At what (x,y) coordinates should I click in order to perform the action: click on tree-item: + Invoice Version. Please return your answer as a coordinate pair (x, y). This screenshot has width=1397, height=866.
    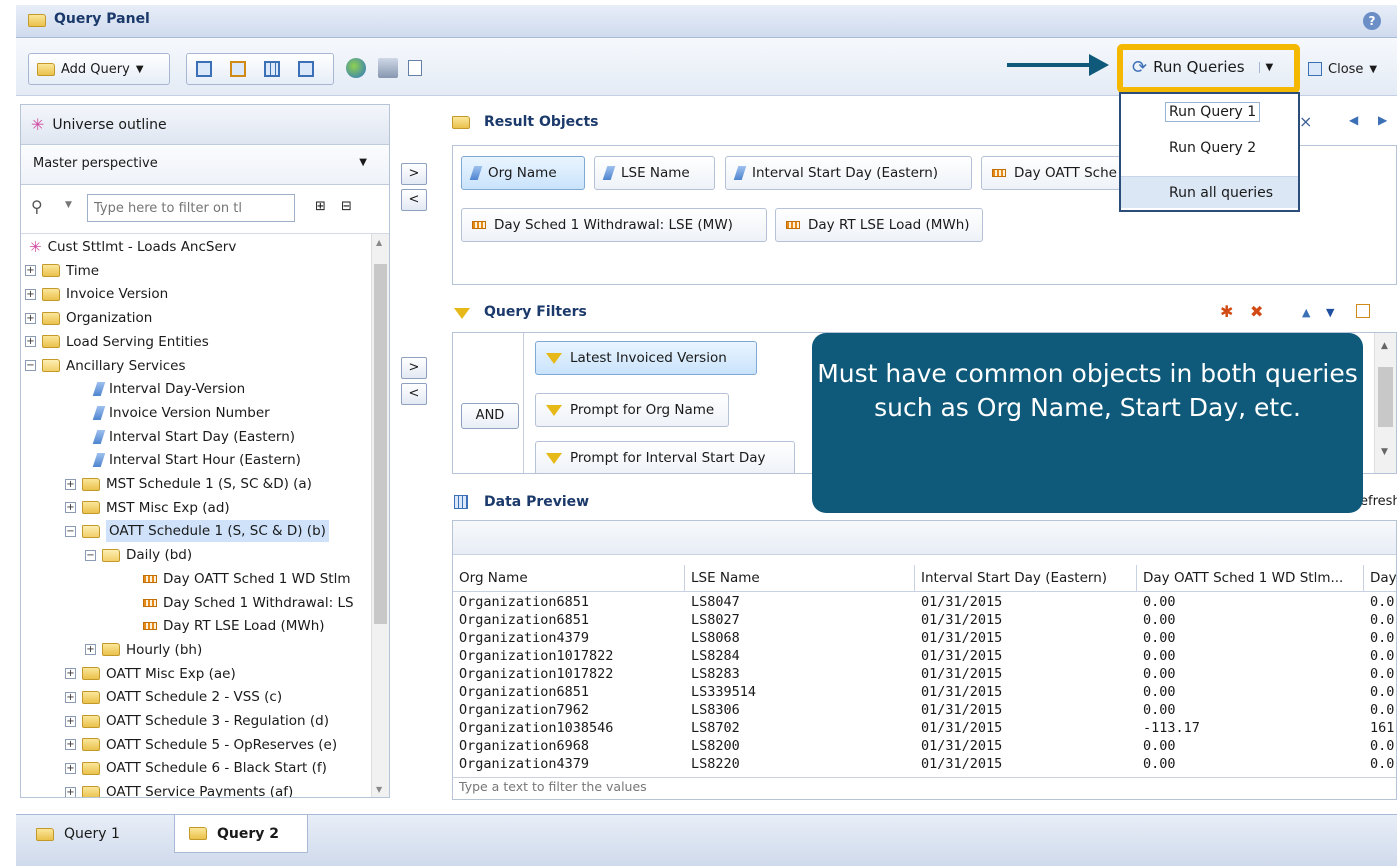
    Looking at the image, I should click on (96, 294).